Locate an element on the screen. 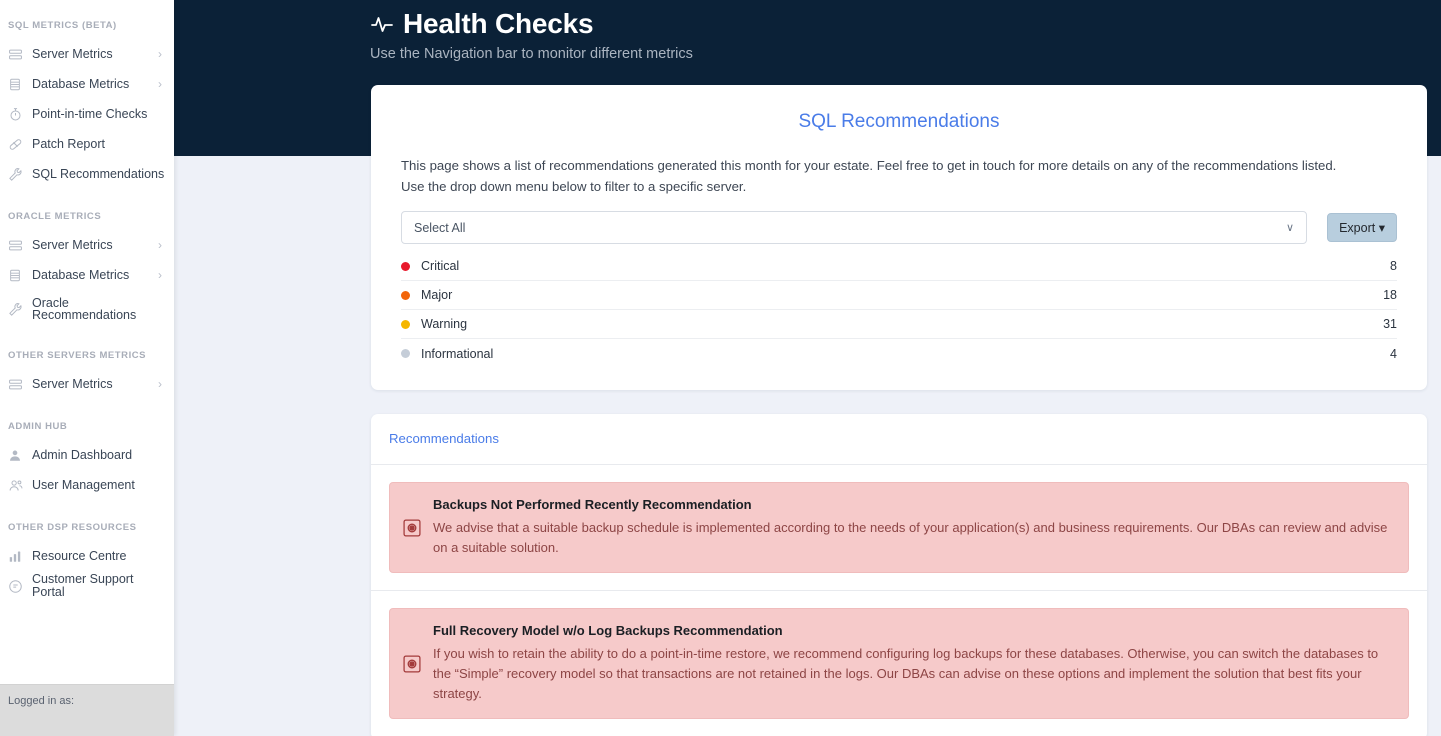  severity-label: Critical is located at coordinates (440, 266).